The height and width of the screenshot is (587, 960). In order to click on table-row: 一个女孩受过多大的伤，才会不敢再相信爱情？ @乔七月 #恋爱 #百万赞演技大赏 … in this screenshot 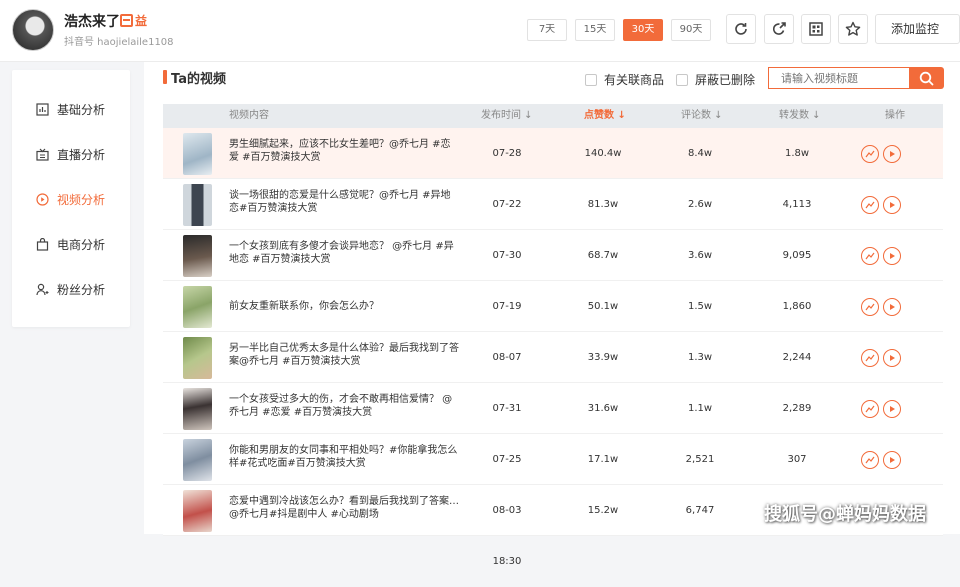, I will do `click(553, 424)`.